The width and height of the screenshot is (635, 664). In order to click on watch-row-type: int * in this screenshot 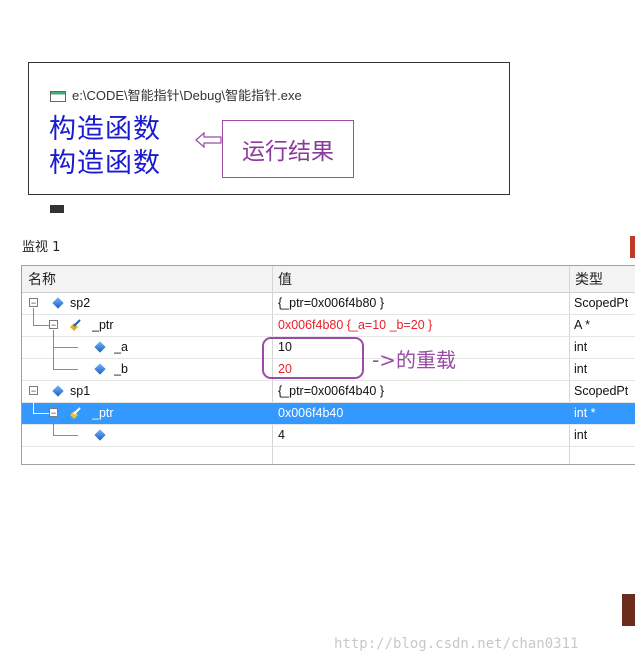, I will do `click(585, 413)`.